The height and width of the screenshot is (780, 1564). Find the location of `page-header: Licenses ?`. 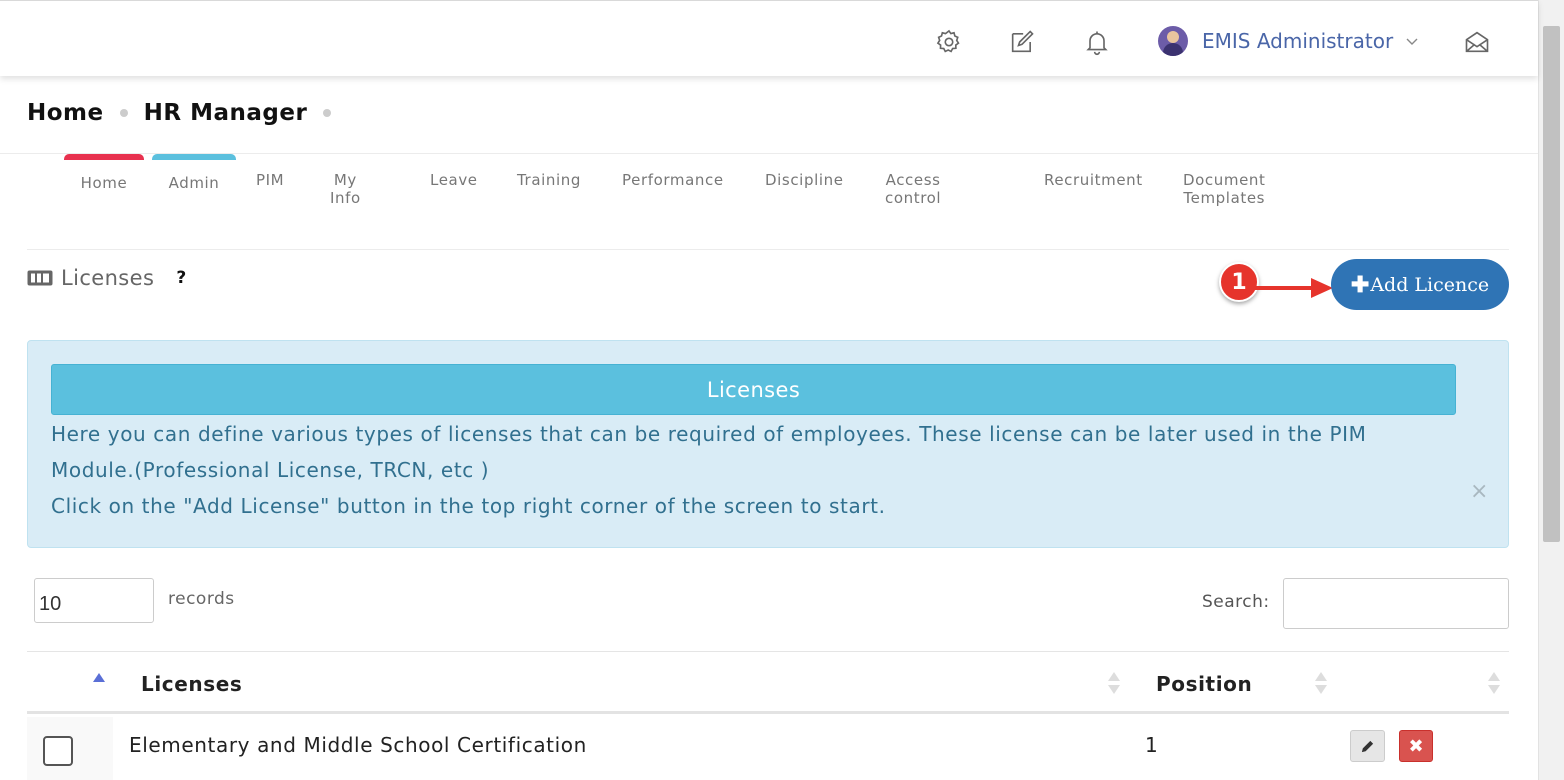

page-header: Licenses ? is located at coordinates (106, 278).